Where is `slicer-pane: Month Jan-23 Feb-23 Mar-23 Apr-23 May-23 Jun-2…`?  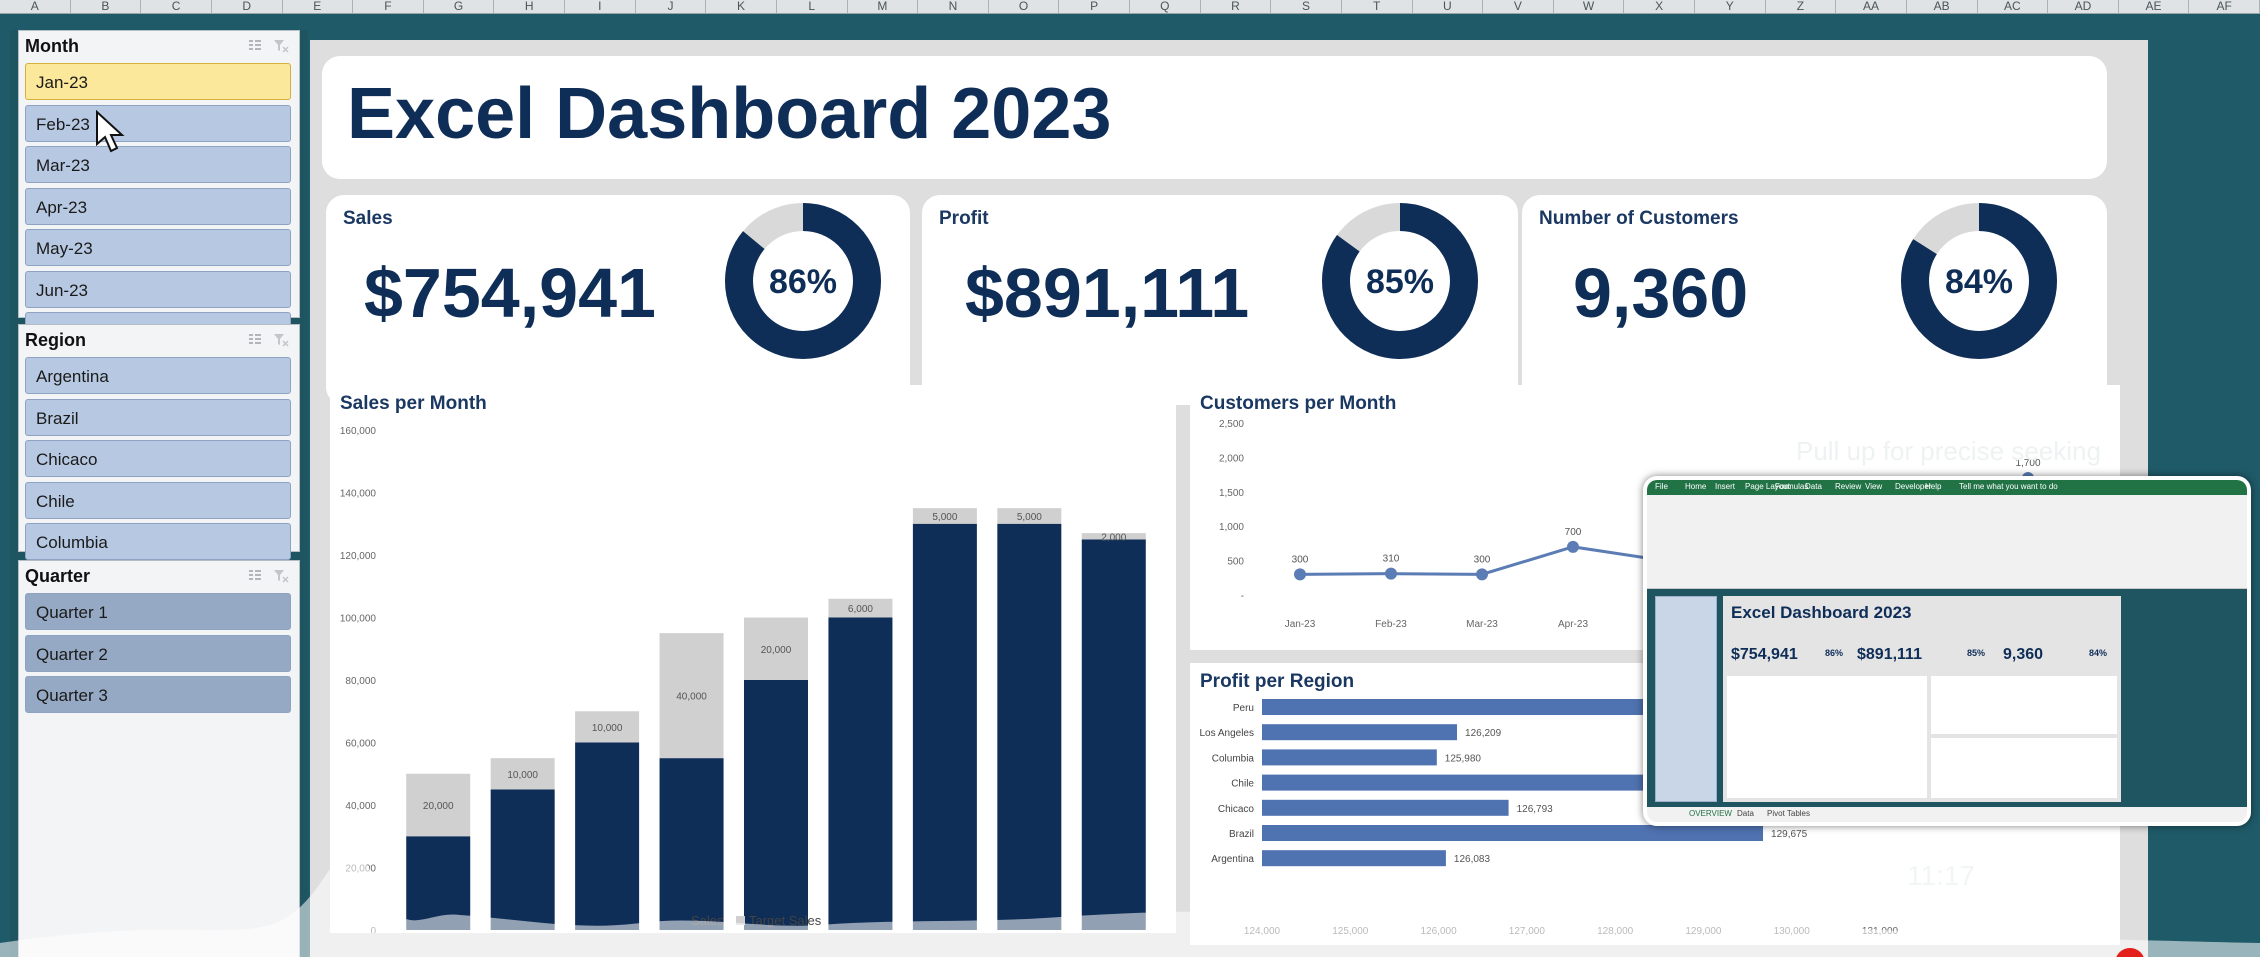
slicer-pane: Month Jan-23 Feb-23 Mar-23 Apr-23 May-23 Jun-2… is located at coordinates (159, 493).